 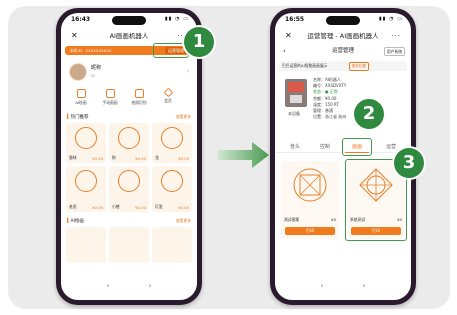 What do you see at coordinates (81, 93) in the screenshot?
I see `robot-icon` at bounding box center [81, 93].